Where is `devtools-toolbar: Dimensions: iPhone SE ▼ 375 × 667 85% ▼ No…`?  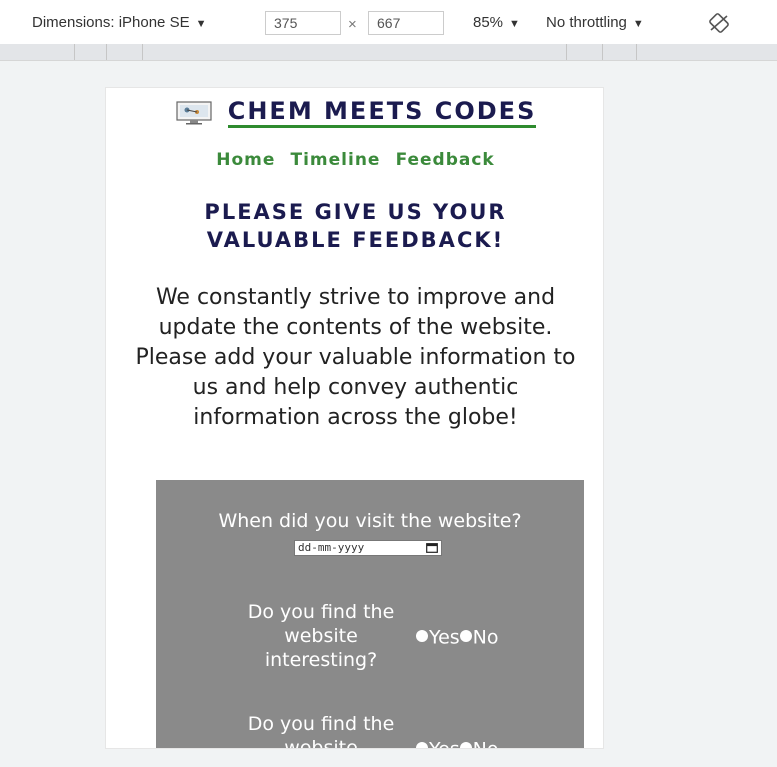 devtools-toolbar: Dimensions: iPhone SE ▼ 375 × 667 85% ▼ No… is located at coordinates (388, 23).